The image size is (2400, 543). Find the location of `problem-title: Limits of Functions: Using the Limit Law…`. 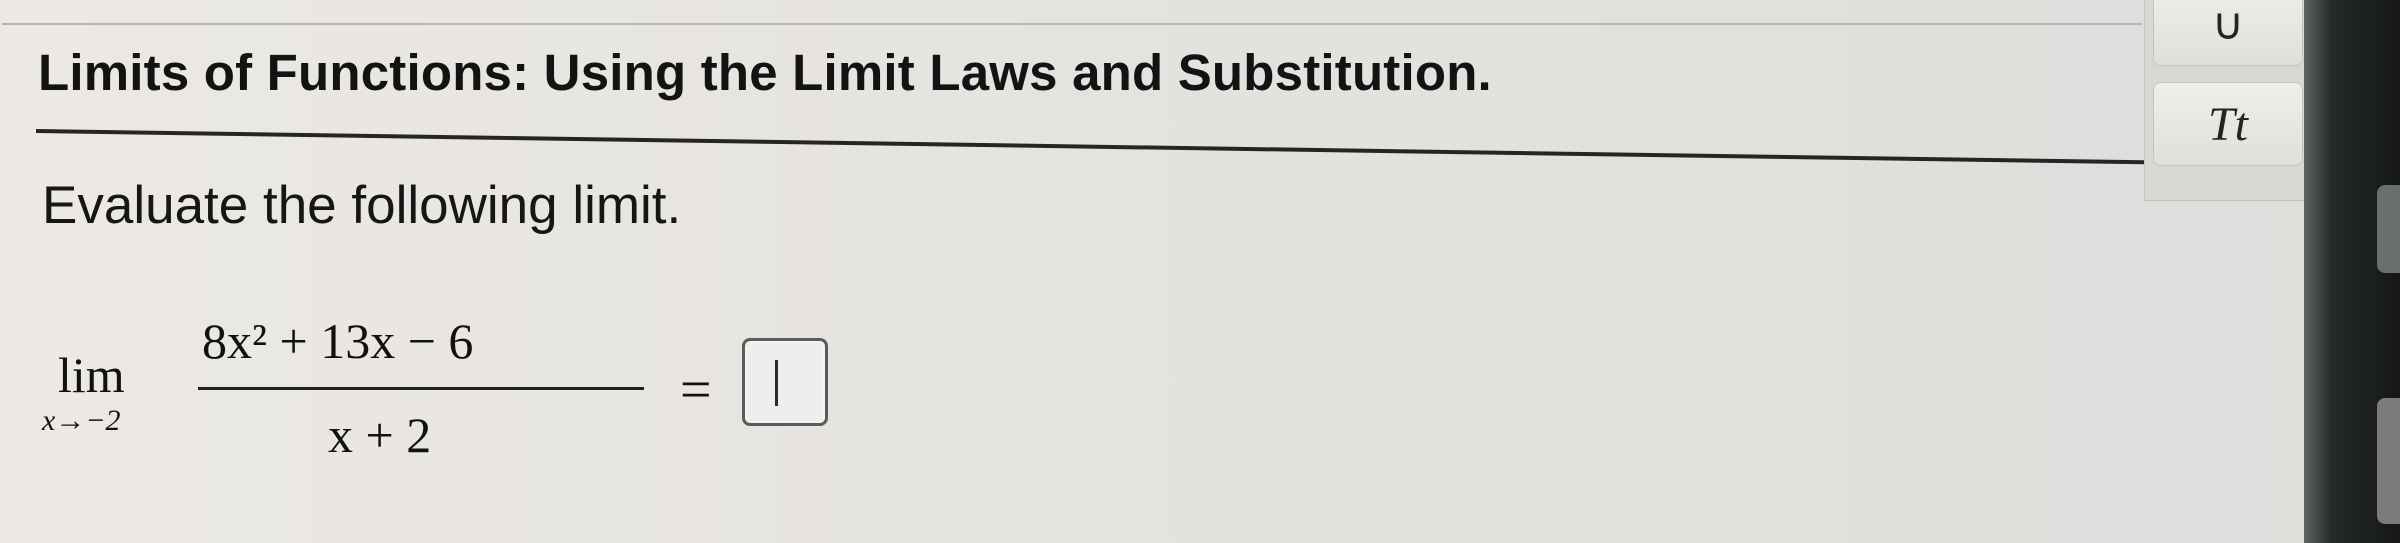

problem-title: Limits of Functions: Using the Limit Law… is located at coordinates (765, 72).